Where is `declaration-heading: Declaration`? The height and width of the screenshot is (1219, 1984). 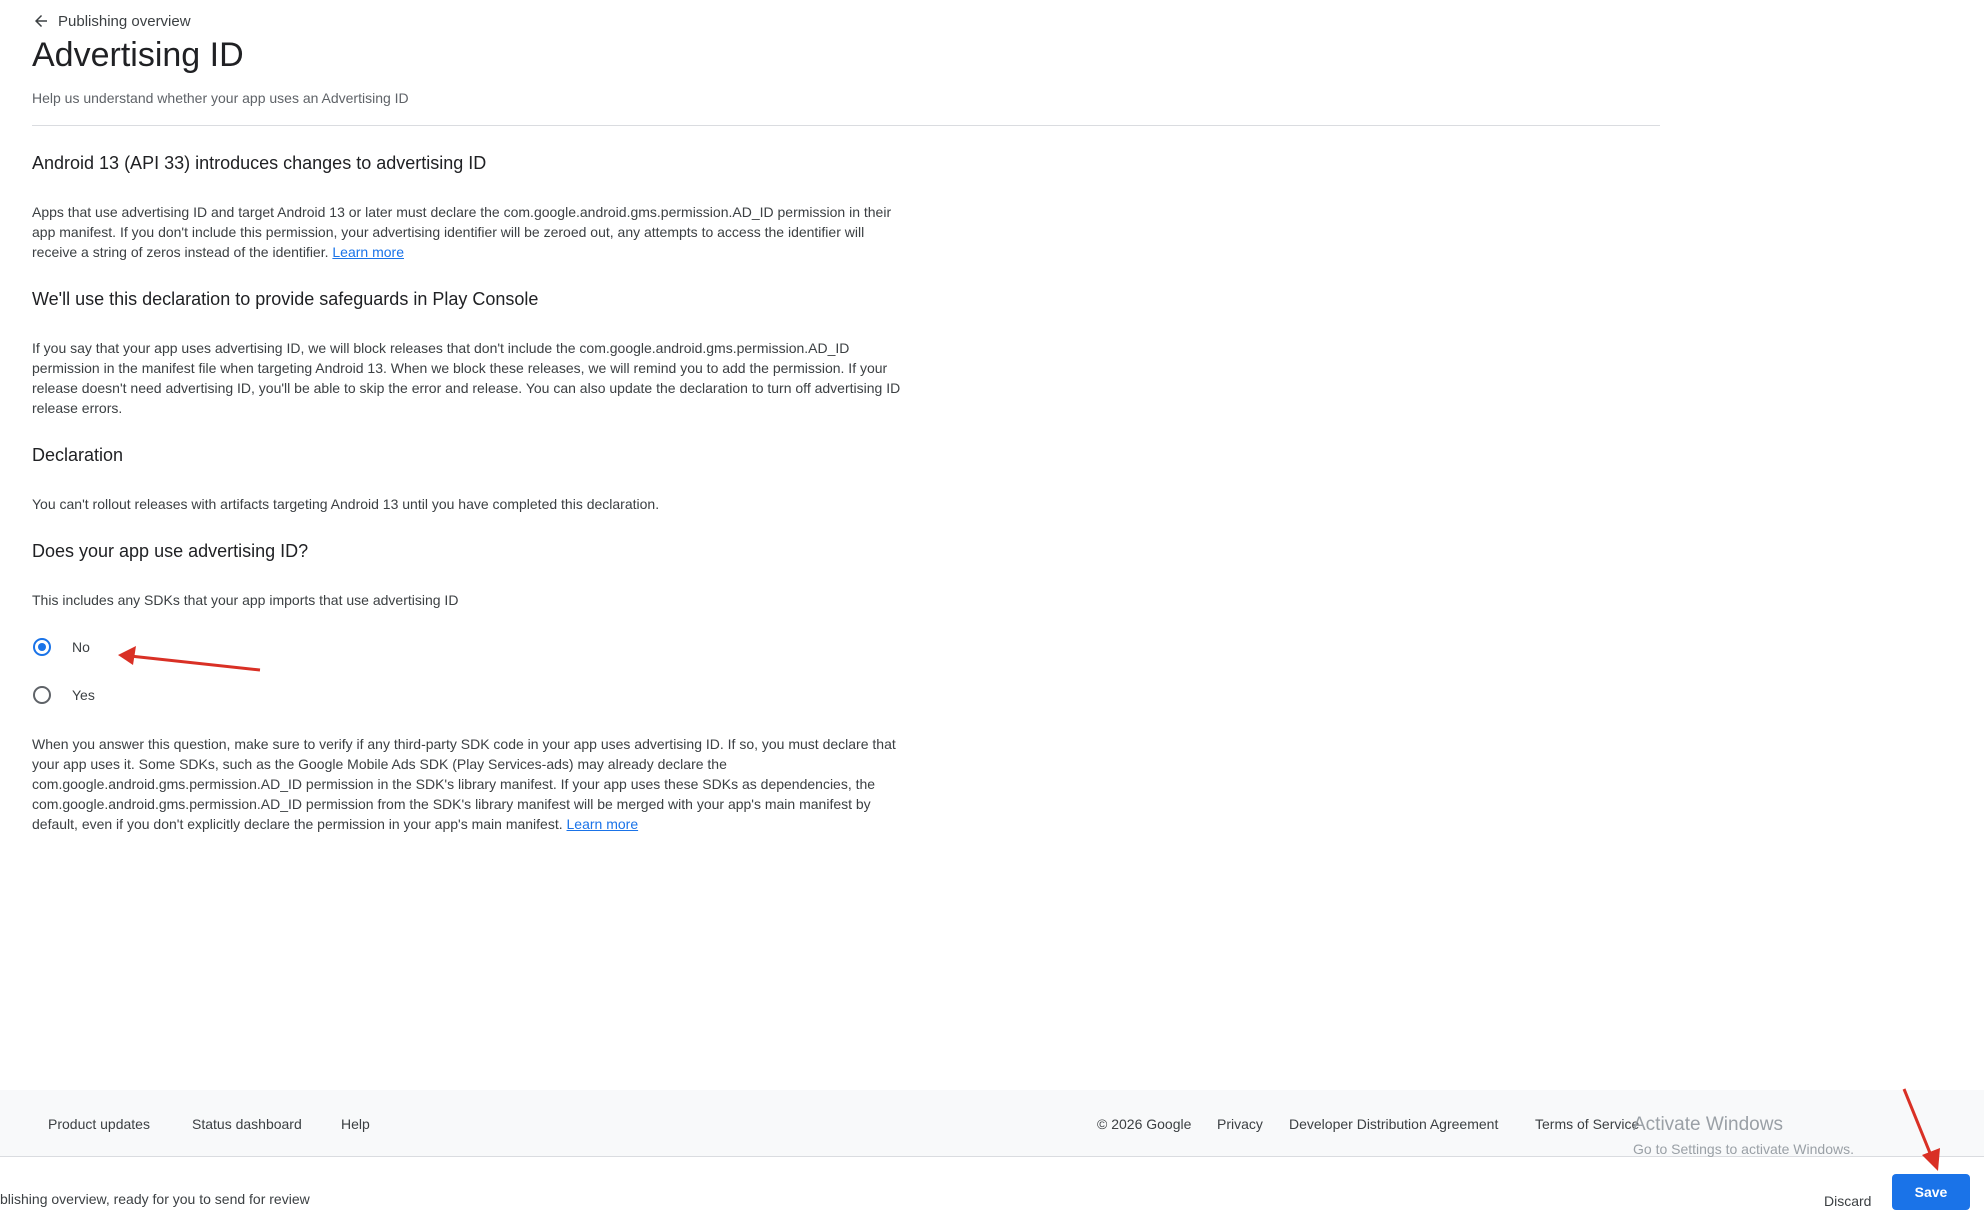 declaration-heading: Declaration is located at coordinates (78, 455).